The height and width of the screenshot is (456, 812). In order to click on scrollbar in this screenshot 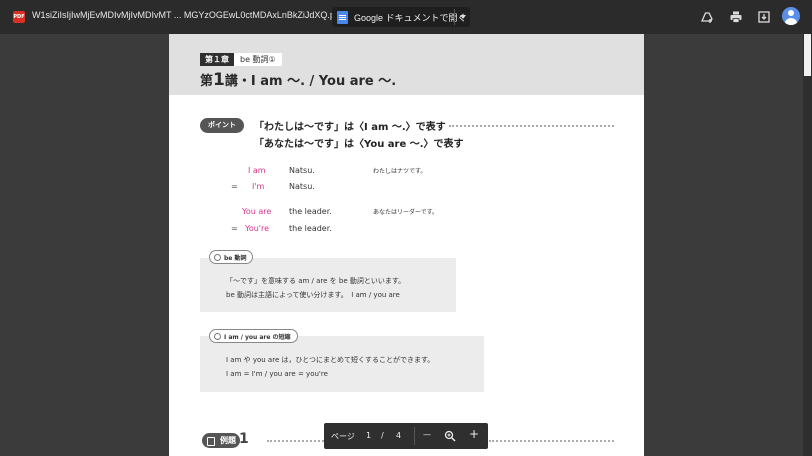, I will do `click(807, 245)`.